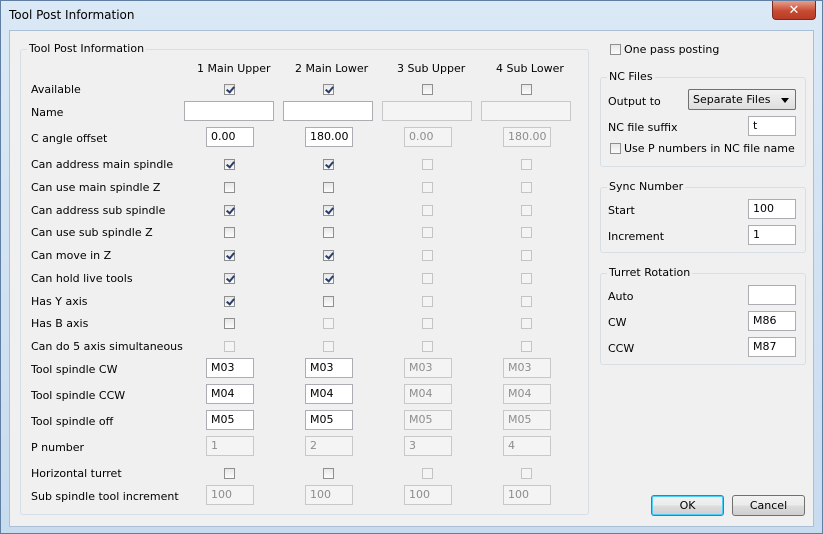 The width and height of the screenshot is (823, 534). I want to click on c-angle-field-2: 180.00, so click(329, 137).